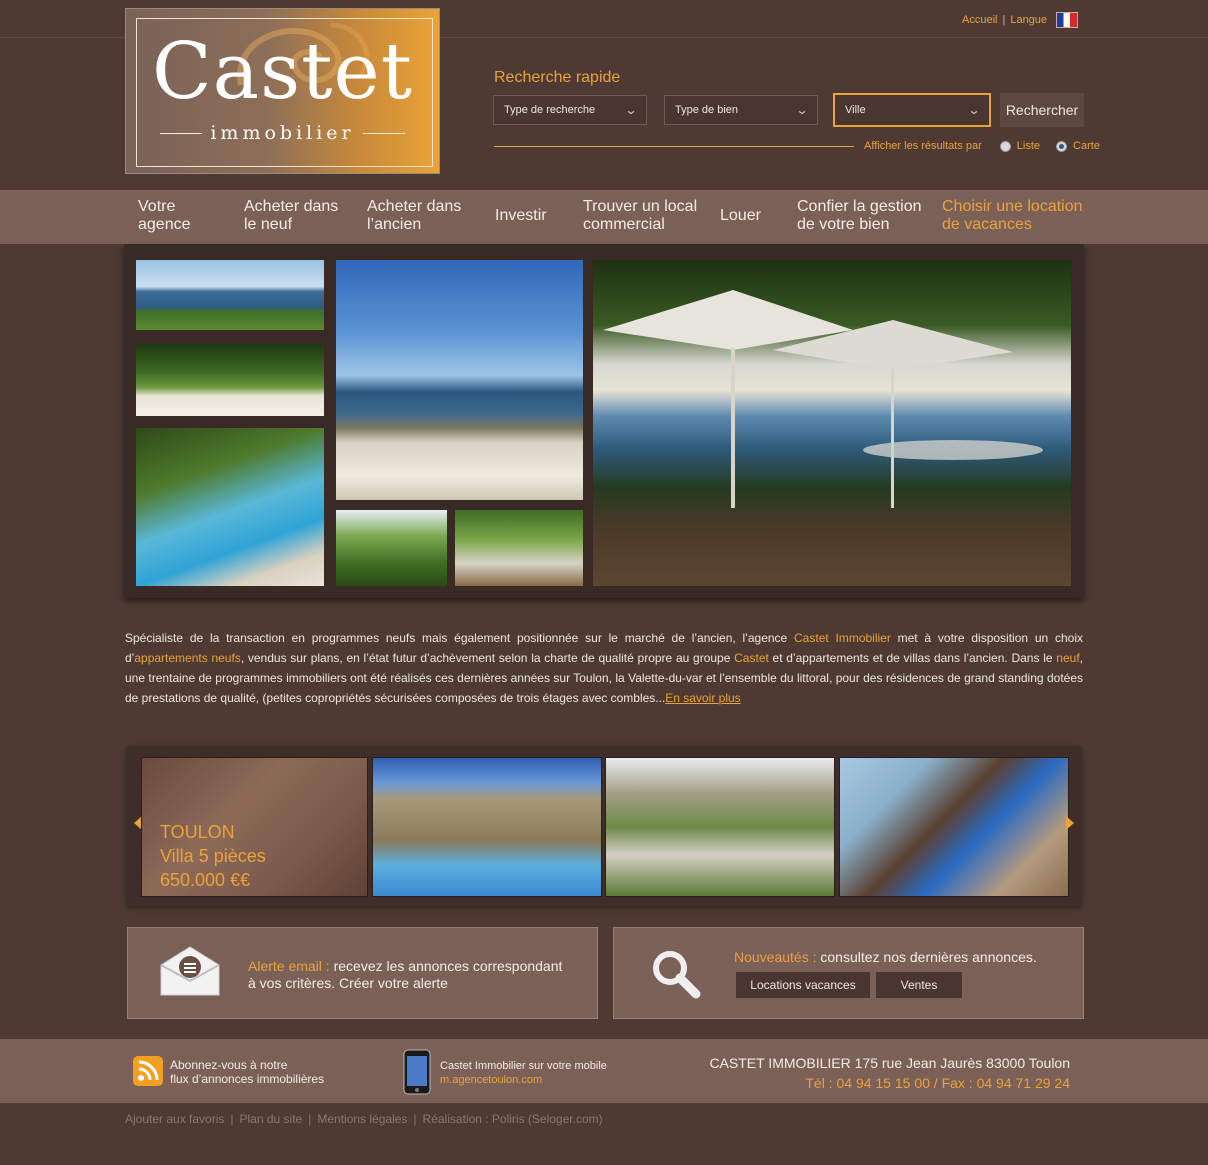 The height and width of the screenshot is (1165, 1208). What do you see at coordinates (979, 20) in the screenshot?
I see `home-link: Accueil` at bounding box center [979, 20].